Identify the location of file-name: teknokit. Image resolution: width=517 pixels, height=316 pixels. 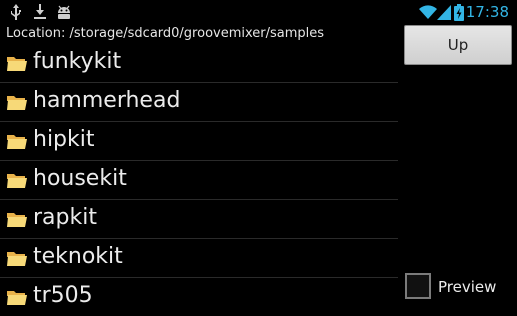
(78, 256).